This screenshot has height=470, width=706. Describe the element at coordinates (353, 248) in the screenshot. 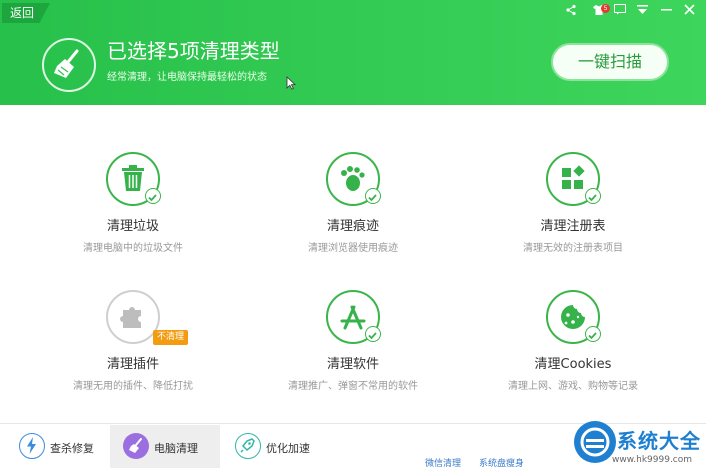

I see `item-description: 清理浏览器使用痕迹` at that location.